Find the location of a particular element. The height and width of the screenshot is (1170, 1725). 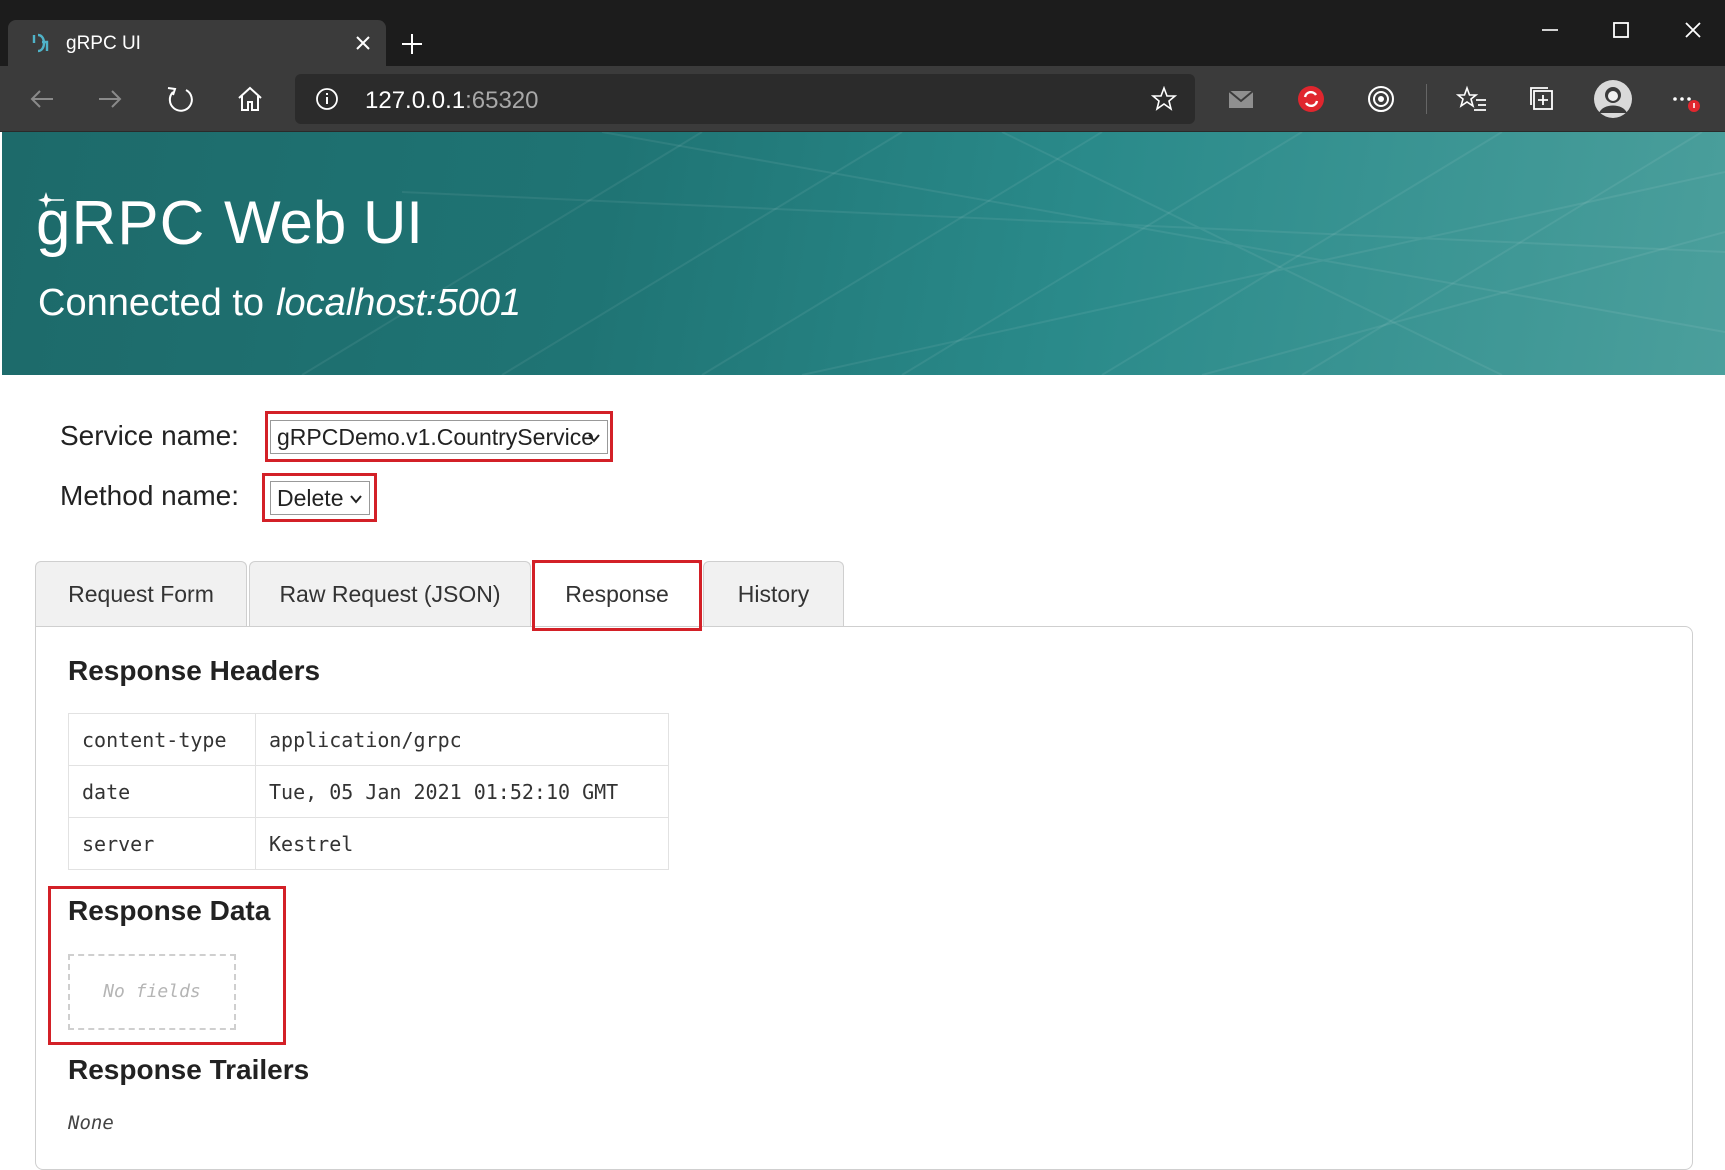

address-bar: 127.0.0.1:65320 is located at coordinates (745, 99).